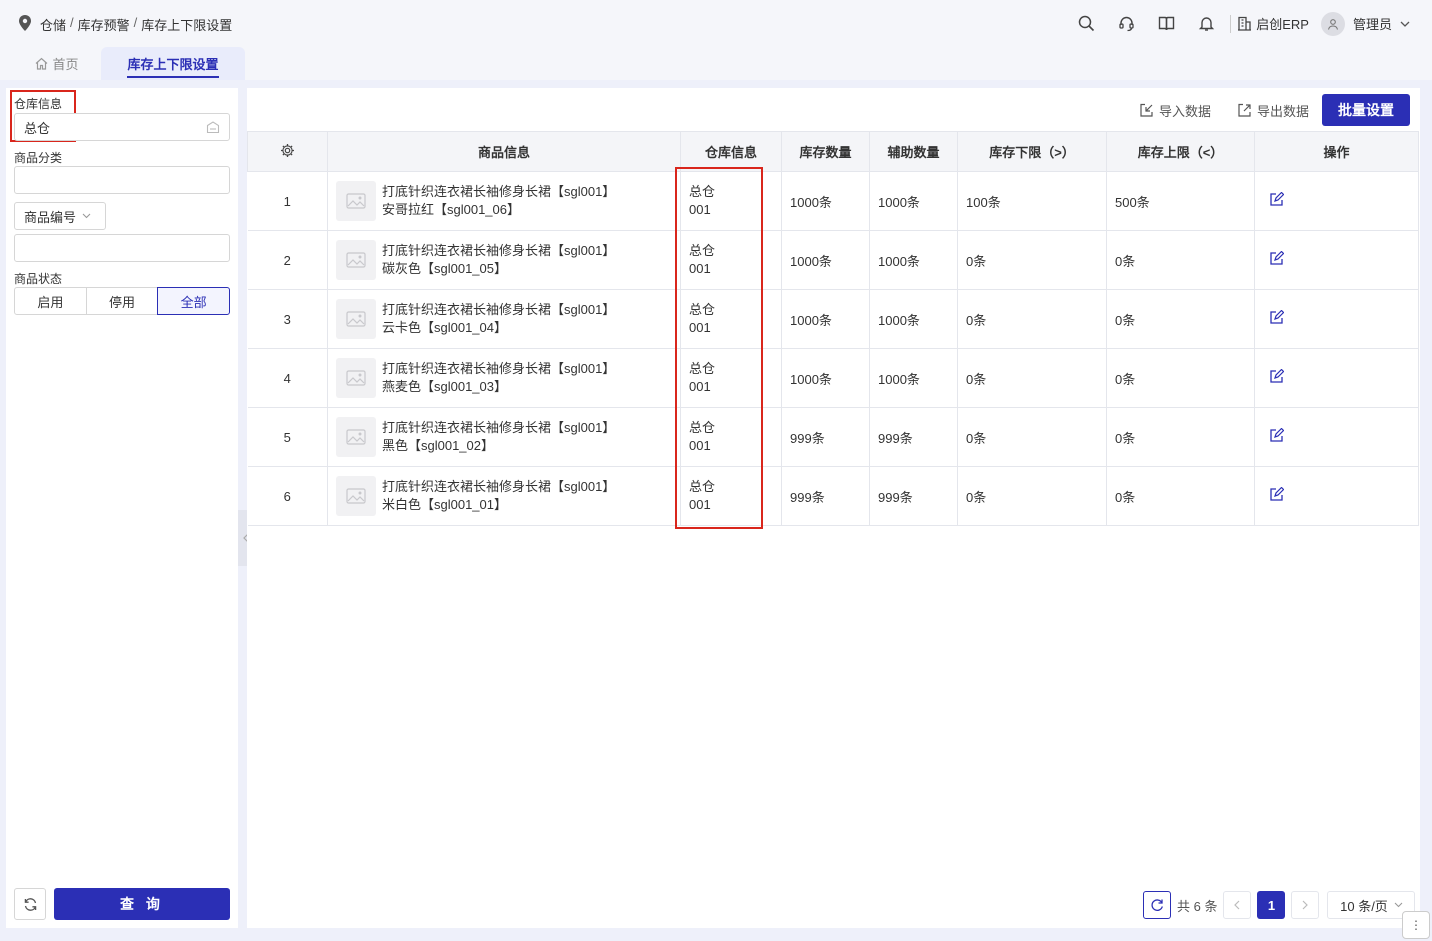 The height and width of the screenshot is (941, 1432). Describe the element at coordinates (122, 127) in the screenshot. I see `warehouse-field: 总仓` at that location.